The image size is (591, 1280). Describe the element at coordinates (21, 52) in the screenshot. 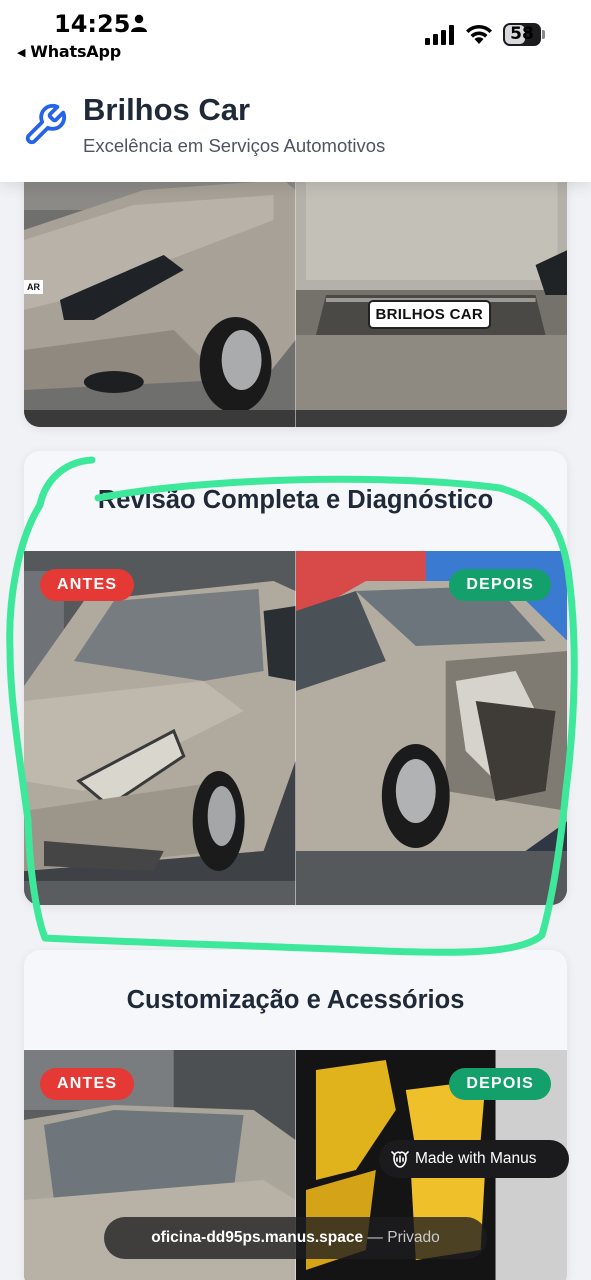

I see `back-arrow-icon: ◀` at that location.